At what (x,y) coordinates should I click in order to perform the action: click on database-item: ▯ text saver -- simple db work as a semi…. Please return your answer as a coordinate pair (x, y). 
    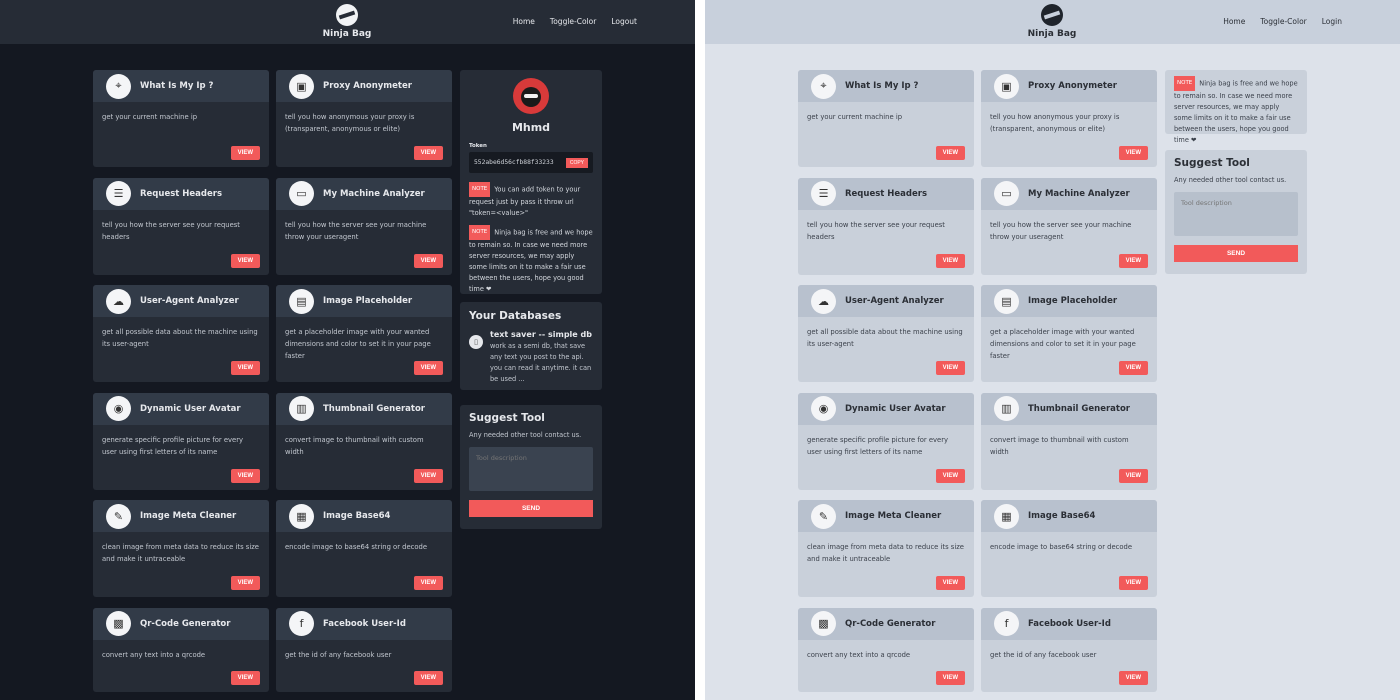
    Looking at the image, I should click on (531, 357).